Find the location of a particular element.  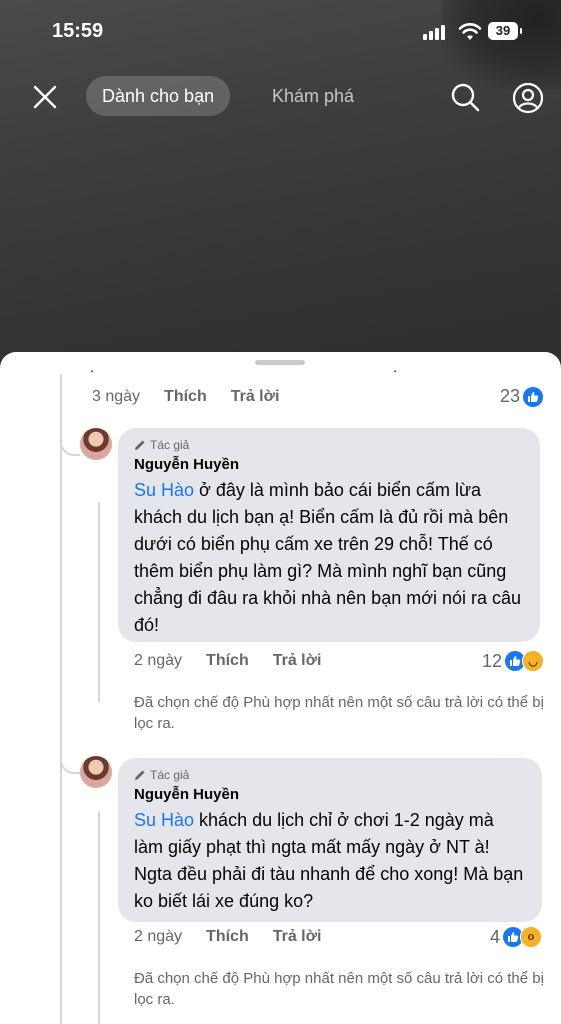

like-icon is located at coordinates (533, 396).